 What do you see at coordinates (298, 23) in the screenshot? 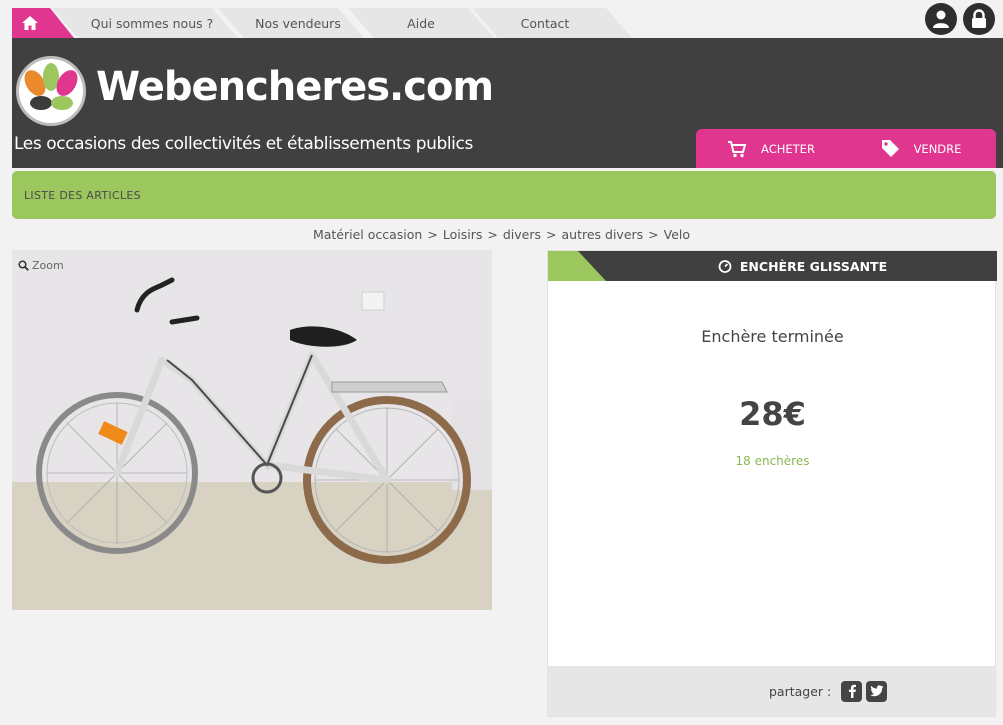
I see `nav-vendeurs-label: Nos vendeurs` at bounding box center [298, 23].